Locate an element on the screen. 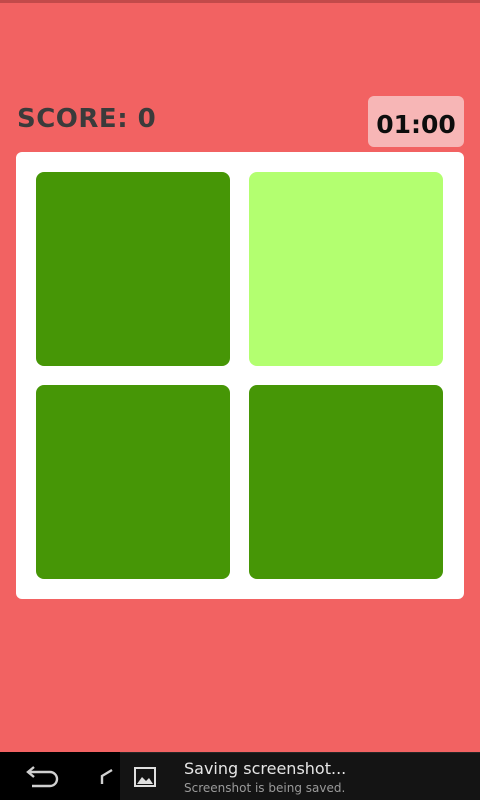  score-label: SCORE: 0 is located at coordinates (87, 119).